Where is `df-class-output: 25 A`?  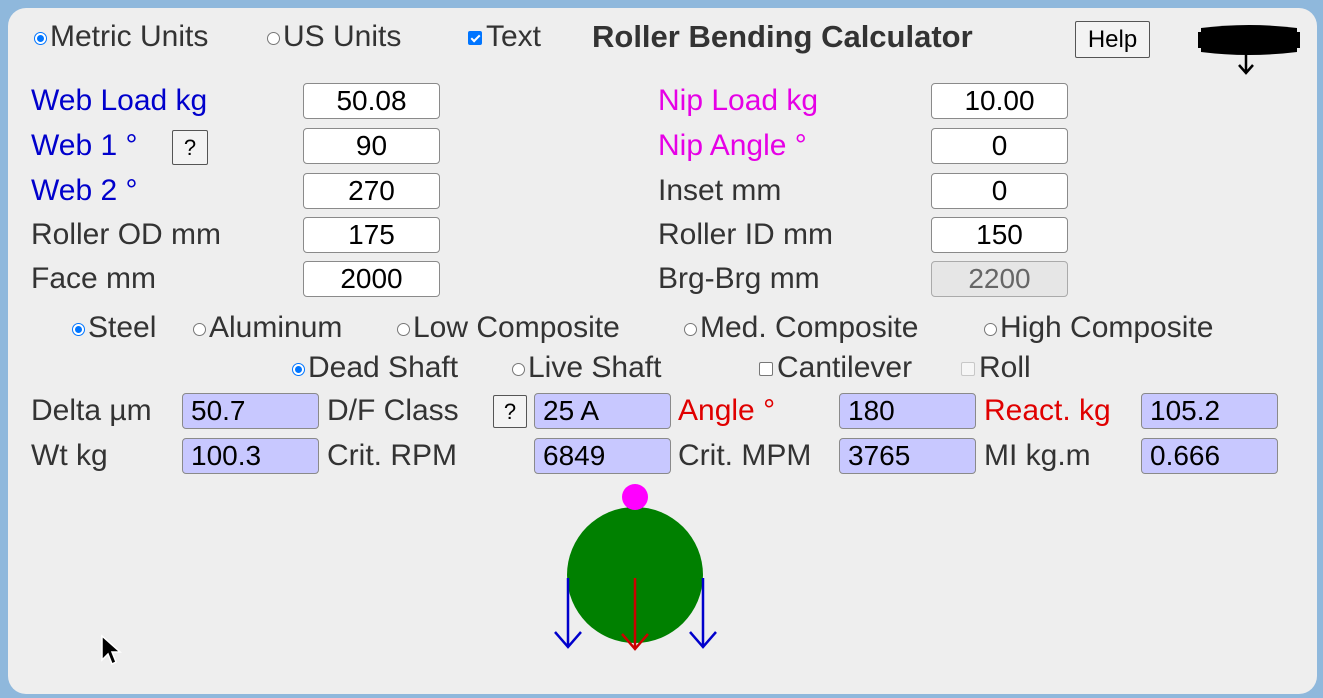 df-class-output: 25 A is located at coordinates (602, 411).